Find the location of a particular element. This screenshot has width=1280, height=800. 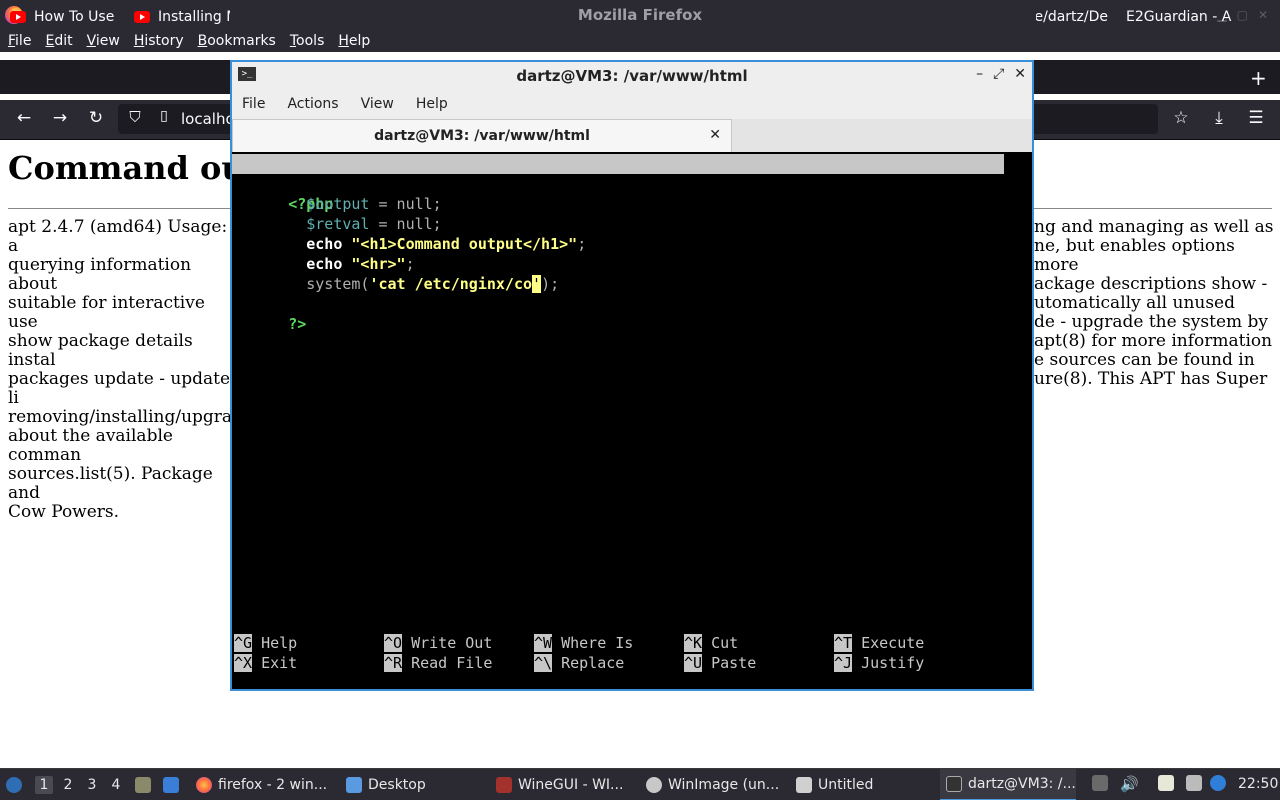

minimize-icon: – is located at coordinates (979, 74).